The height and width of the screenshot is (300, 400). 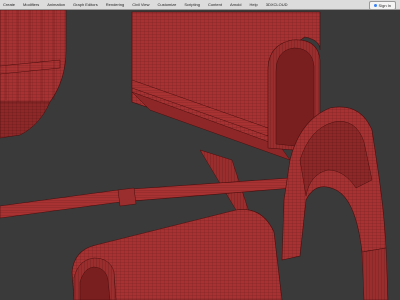 What do you see at coordinates (115, 5) in the screenshot?
I see `menu-rendering: Rendering` at bounding box center [115, 5].